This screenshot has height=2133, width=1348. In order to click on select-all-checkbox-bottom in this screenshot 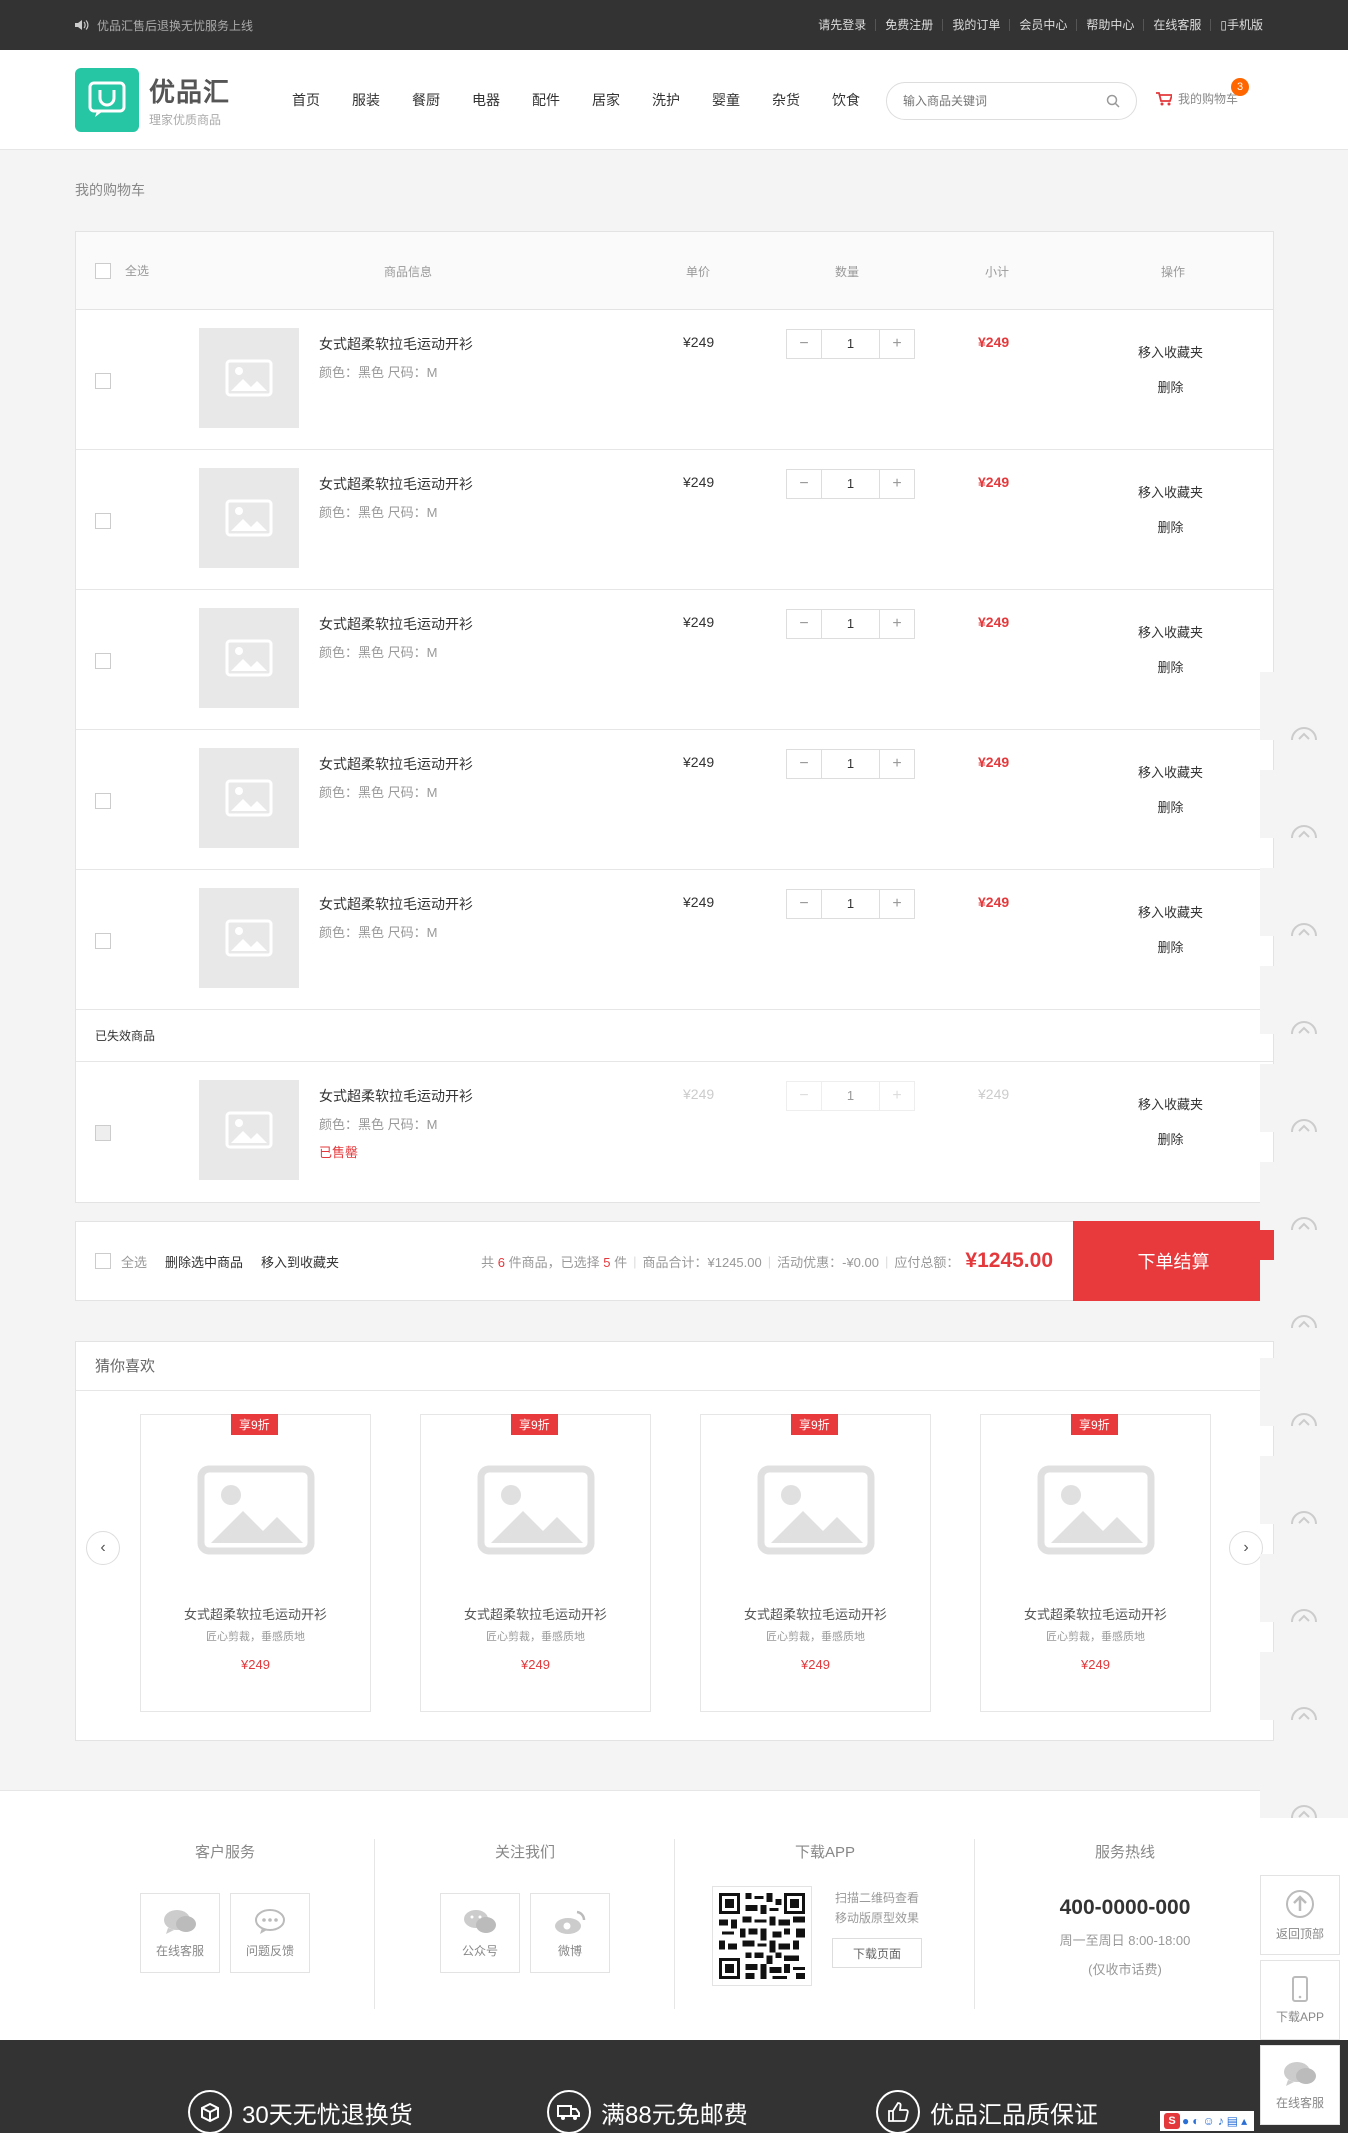, I will do `click(103, 1261)`.